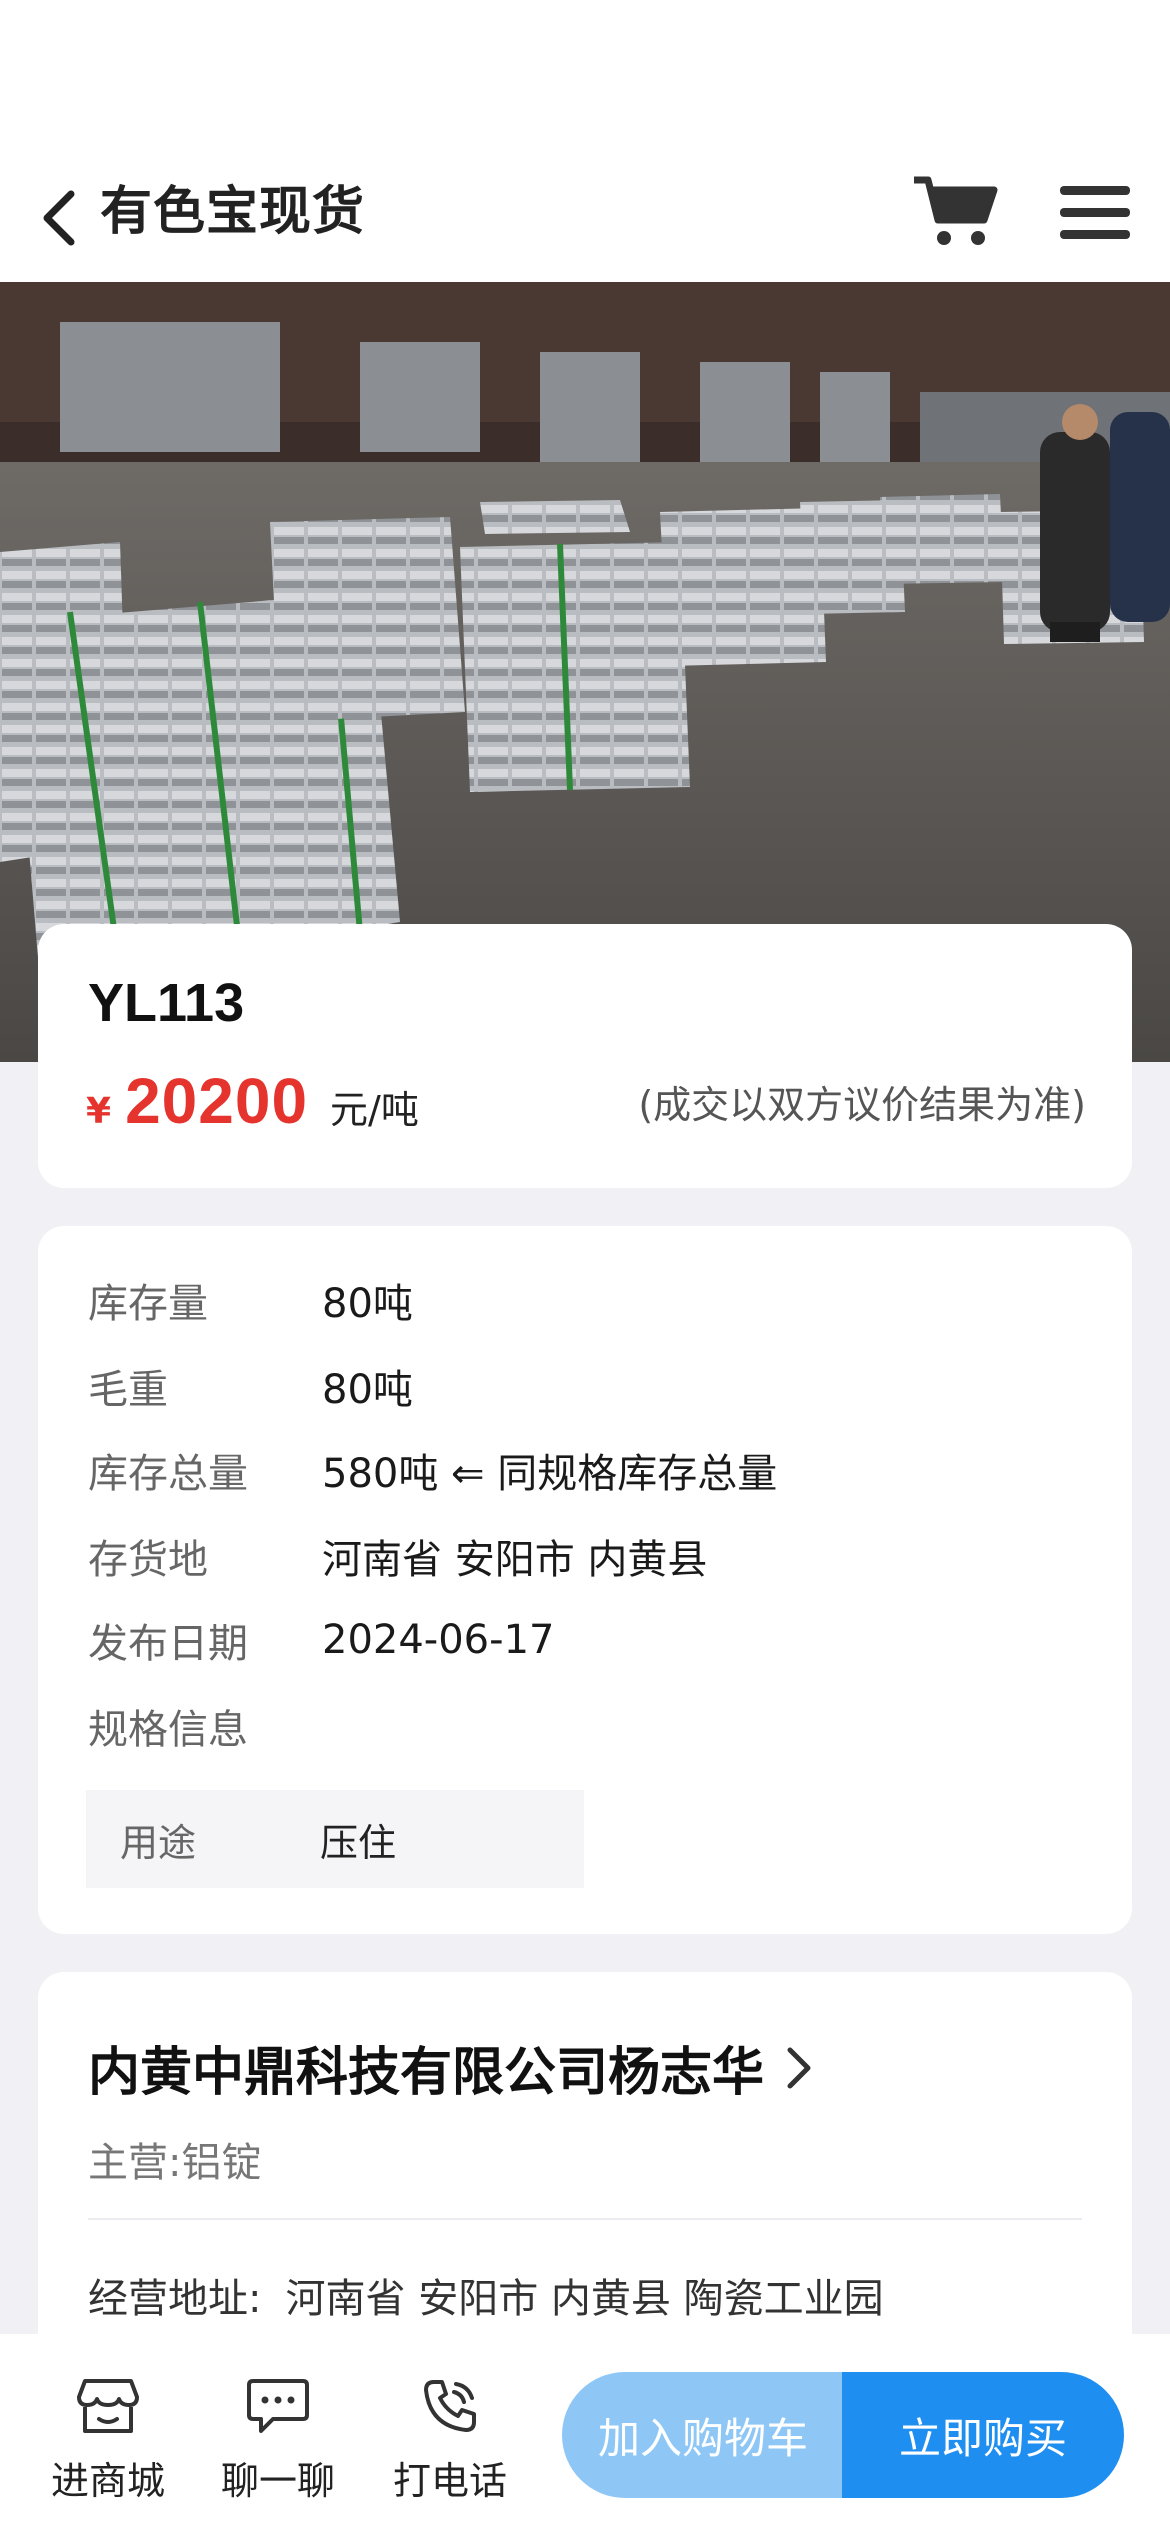 This screenshot has width=1170, height=2532. What do you see at coordinates (438, 1640) in the screenshot?
I see `detail-value: 2024-06-17` at bounding box center [438, 1640].